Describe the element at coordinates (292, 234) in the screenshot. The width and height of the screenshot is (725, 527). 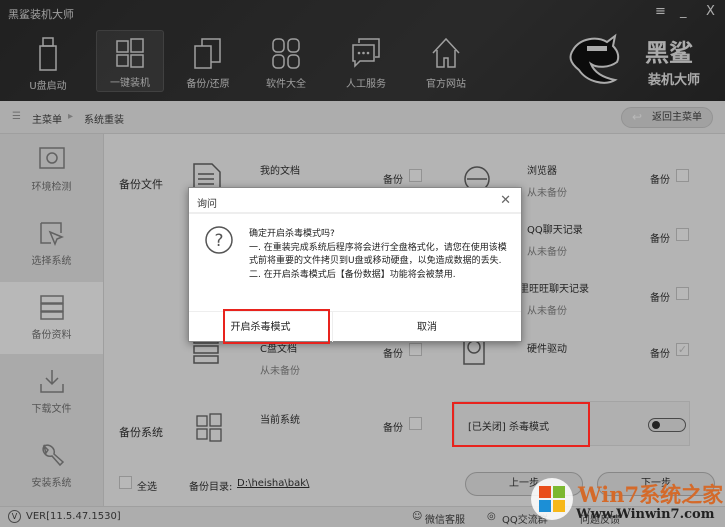
I see `dialog-question: 确定开启杀毒模式吗?` at that location.